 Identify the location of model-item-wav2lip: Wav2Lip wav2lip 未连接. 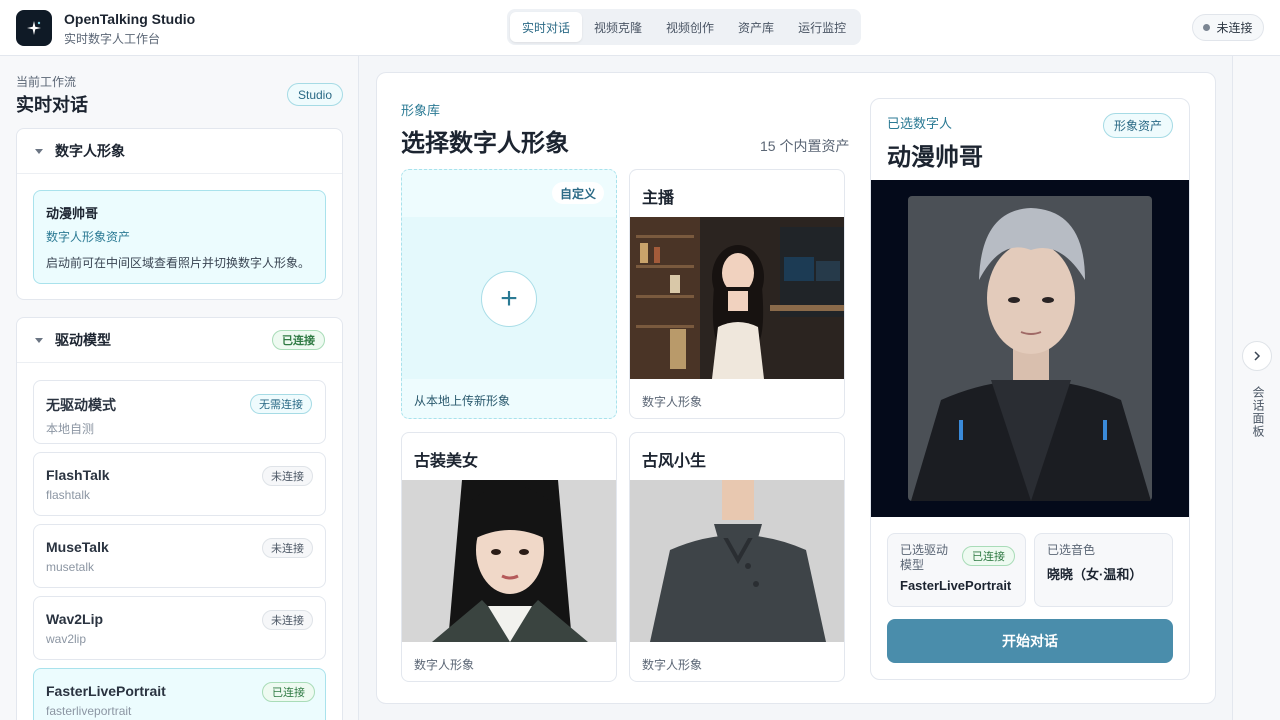
(179, 628).